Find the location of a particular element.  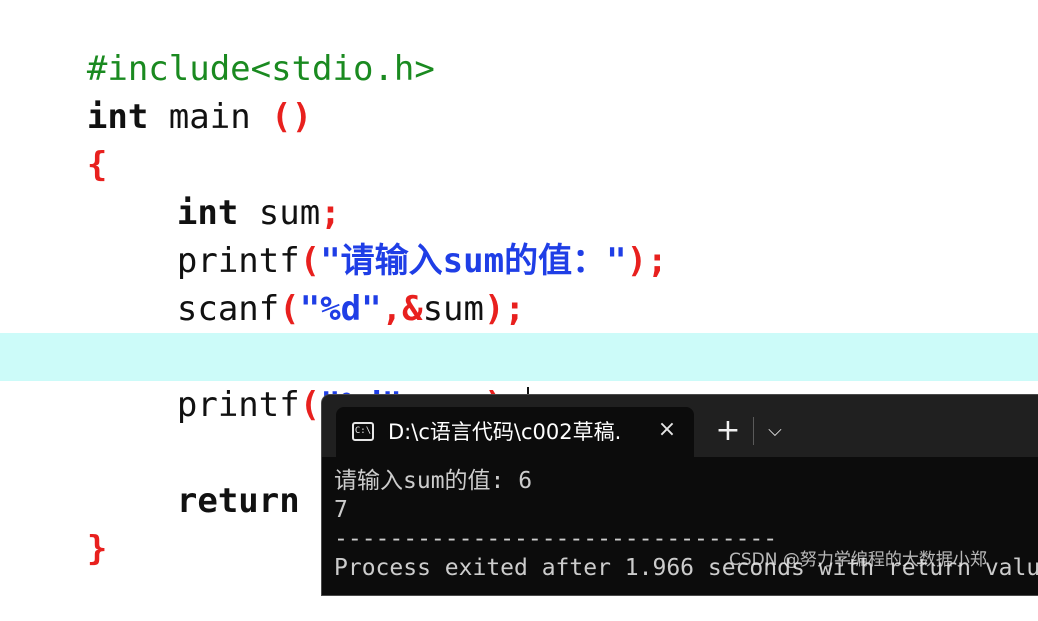

code-line-include: #include<stdio.h> is located at coordinates (521, 44).